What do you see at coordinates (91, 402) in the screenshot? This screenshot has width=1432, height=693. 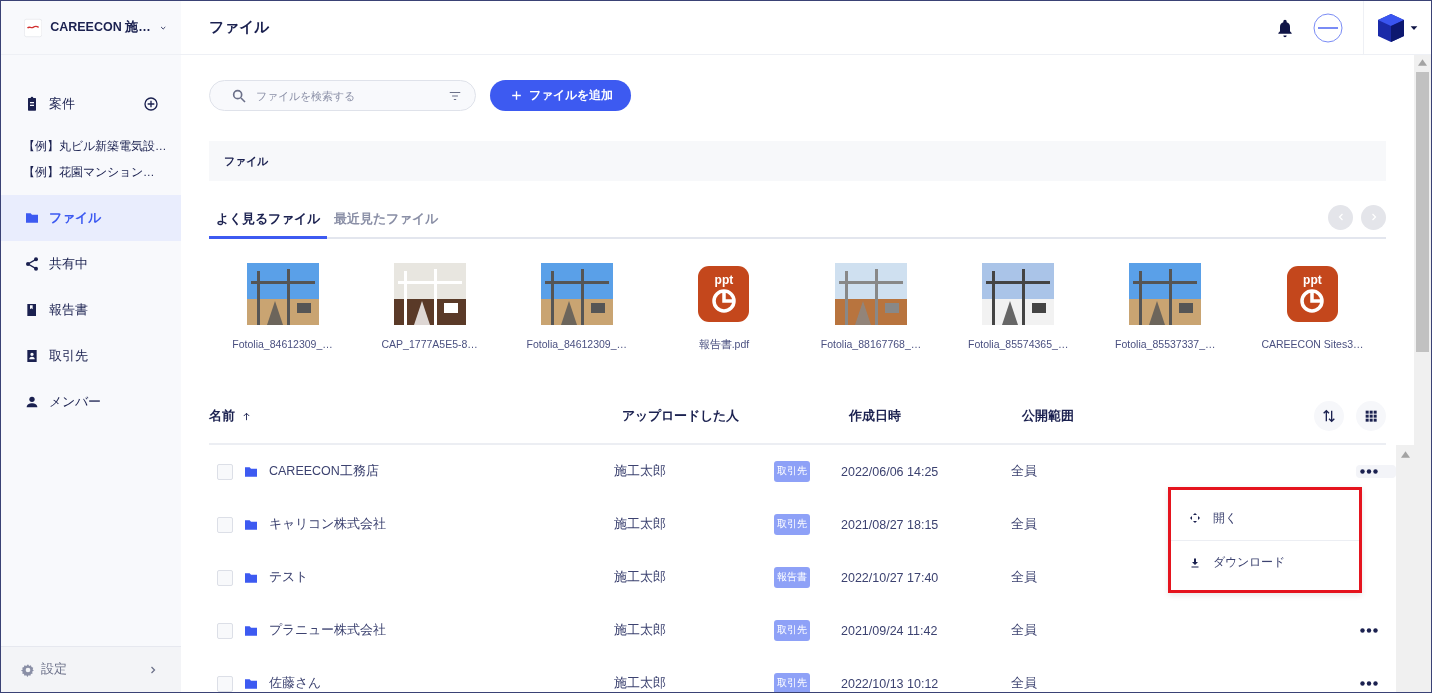 I see `nav-item: メンバー` at bounding box center [91, 402].